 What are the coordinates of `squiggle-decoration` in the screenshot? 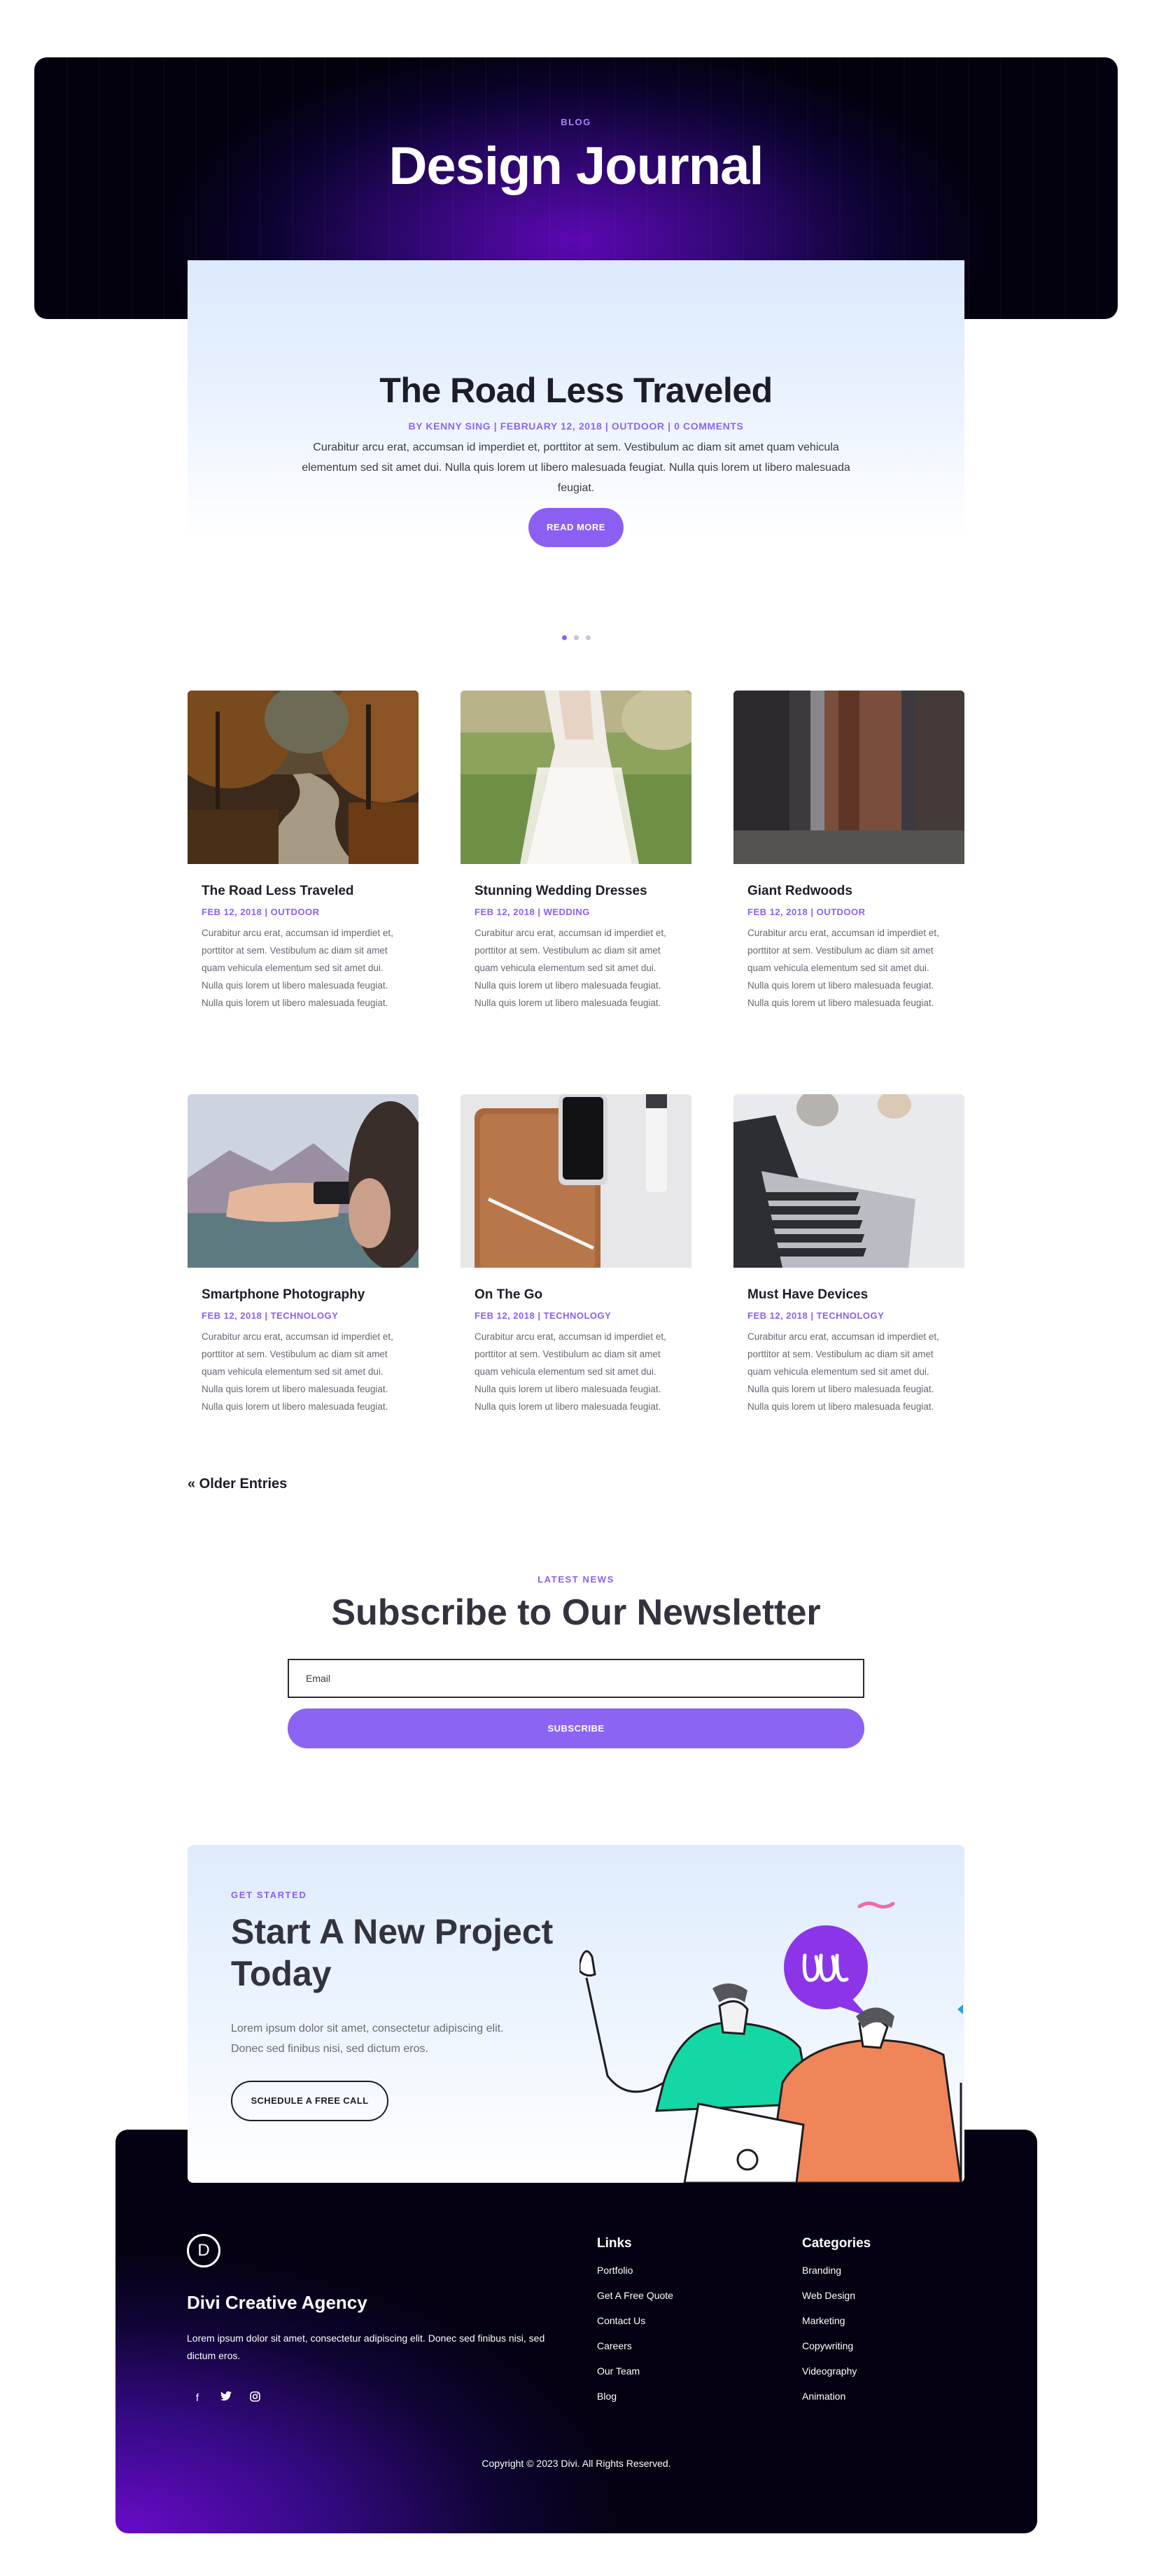 It's located at (876, 1905).